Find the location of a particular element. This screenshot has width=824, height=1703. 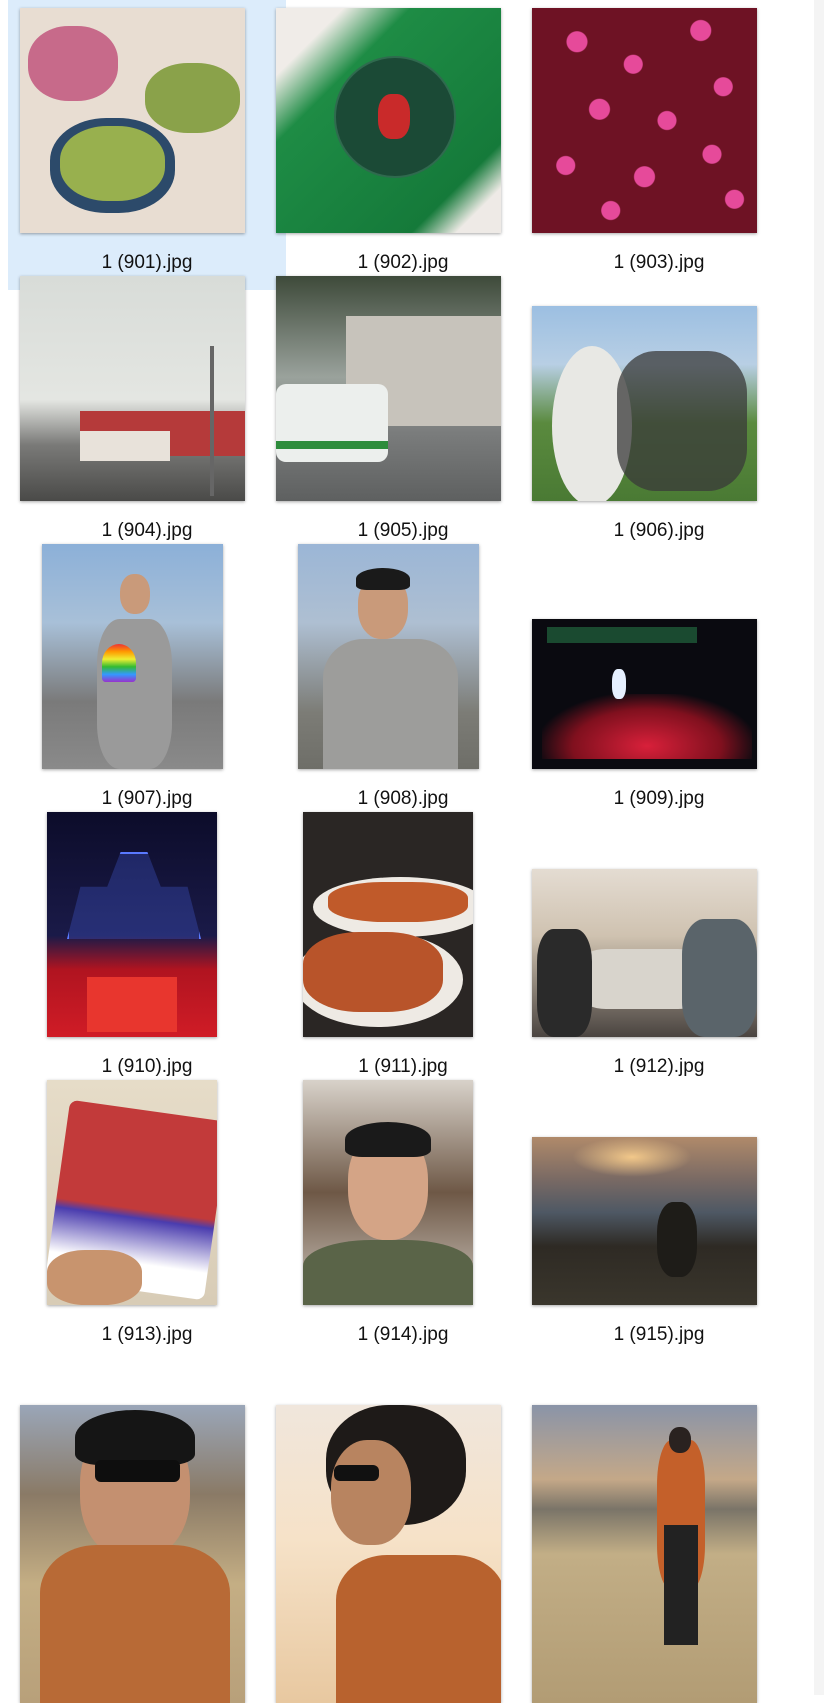

file-tile-901: 1 (901).jpg is located at coordinates (147, 145).